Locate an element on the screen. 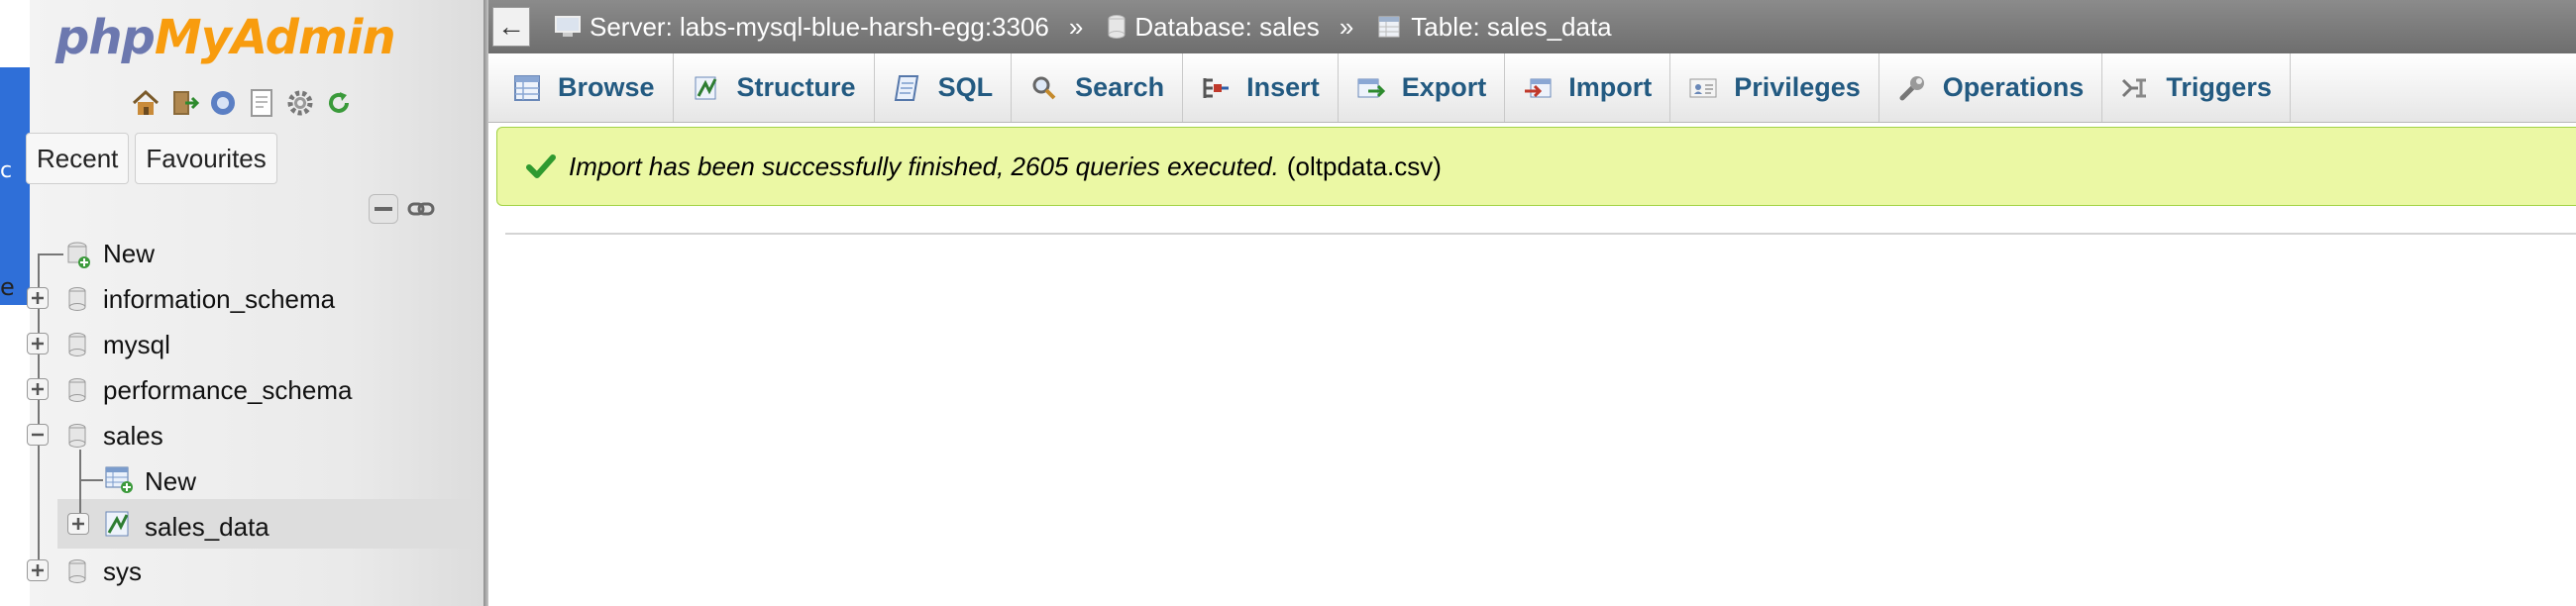 The image size is (2576, 606). tab-label: Privileges is located at coordinates (1797, 87).